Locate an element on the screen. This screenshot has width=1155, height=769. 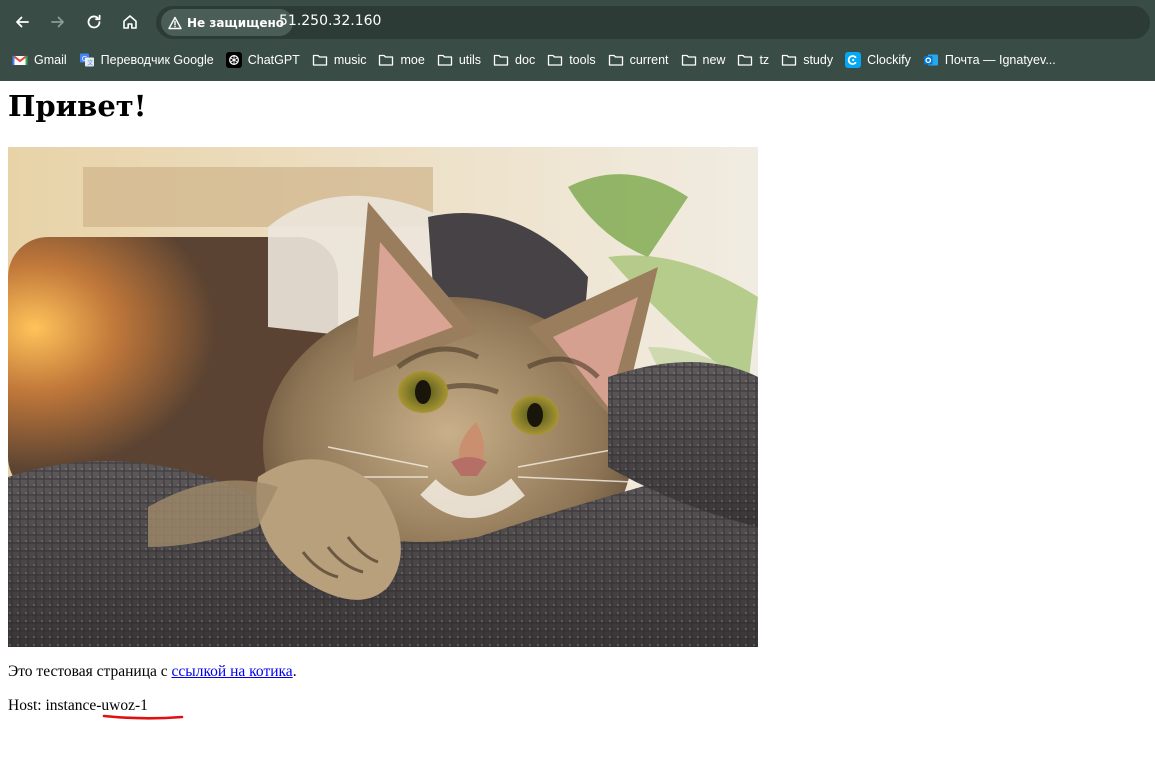
home-icon is located at coordinates (130, 22).